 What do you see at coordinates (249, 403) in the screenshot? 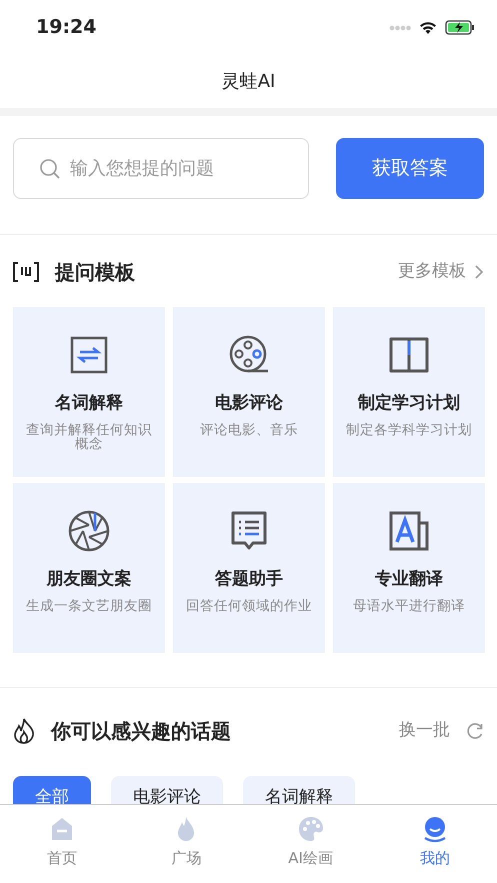
I see `template-title: 电影评论` at bounding box center [249, 403].